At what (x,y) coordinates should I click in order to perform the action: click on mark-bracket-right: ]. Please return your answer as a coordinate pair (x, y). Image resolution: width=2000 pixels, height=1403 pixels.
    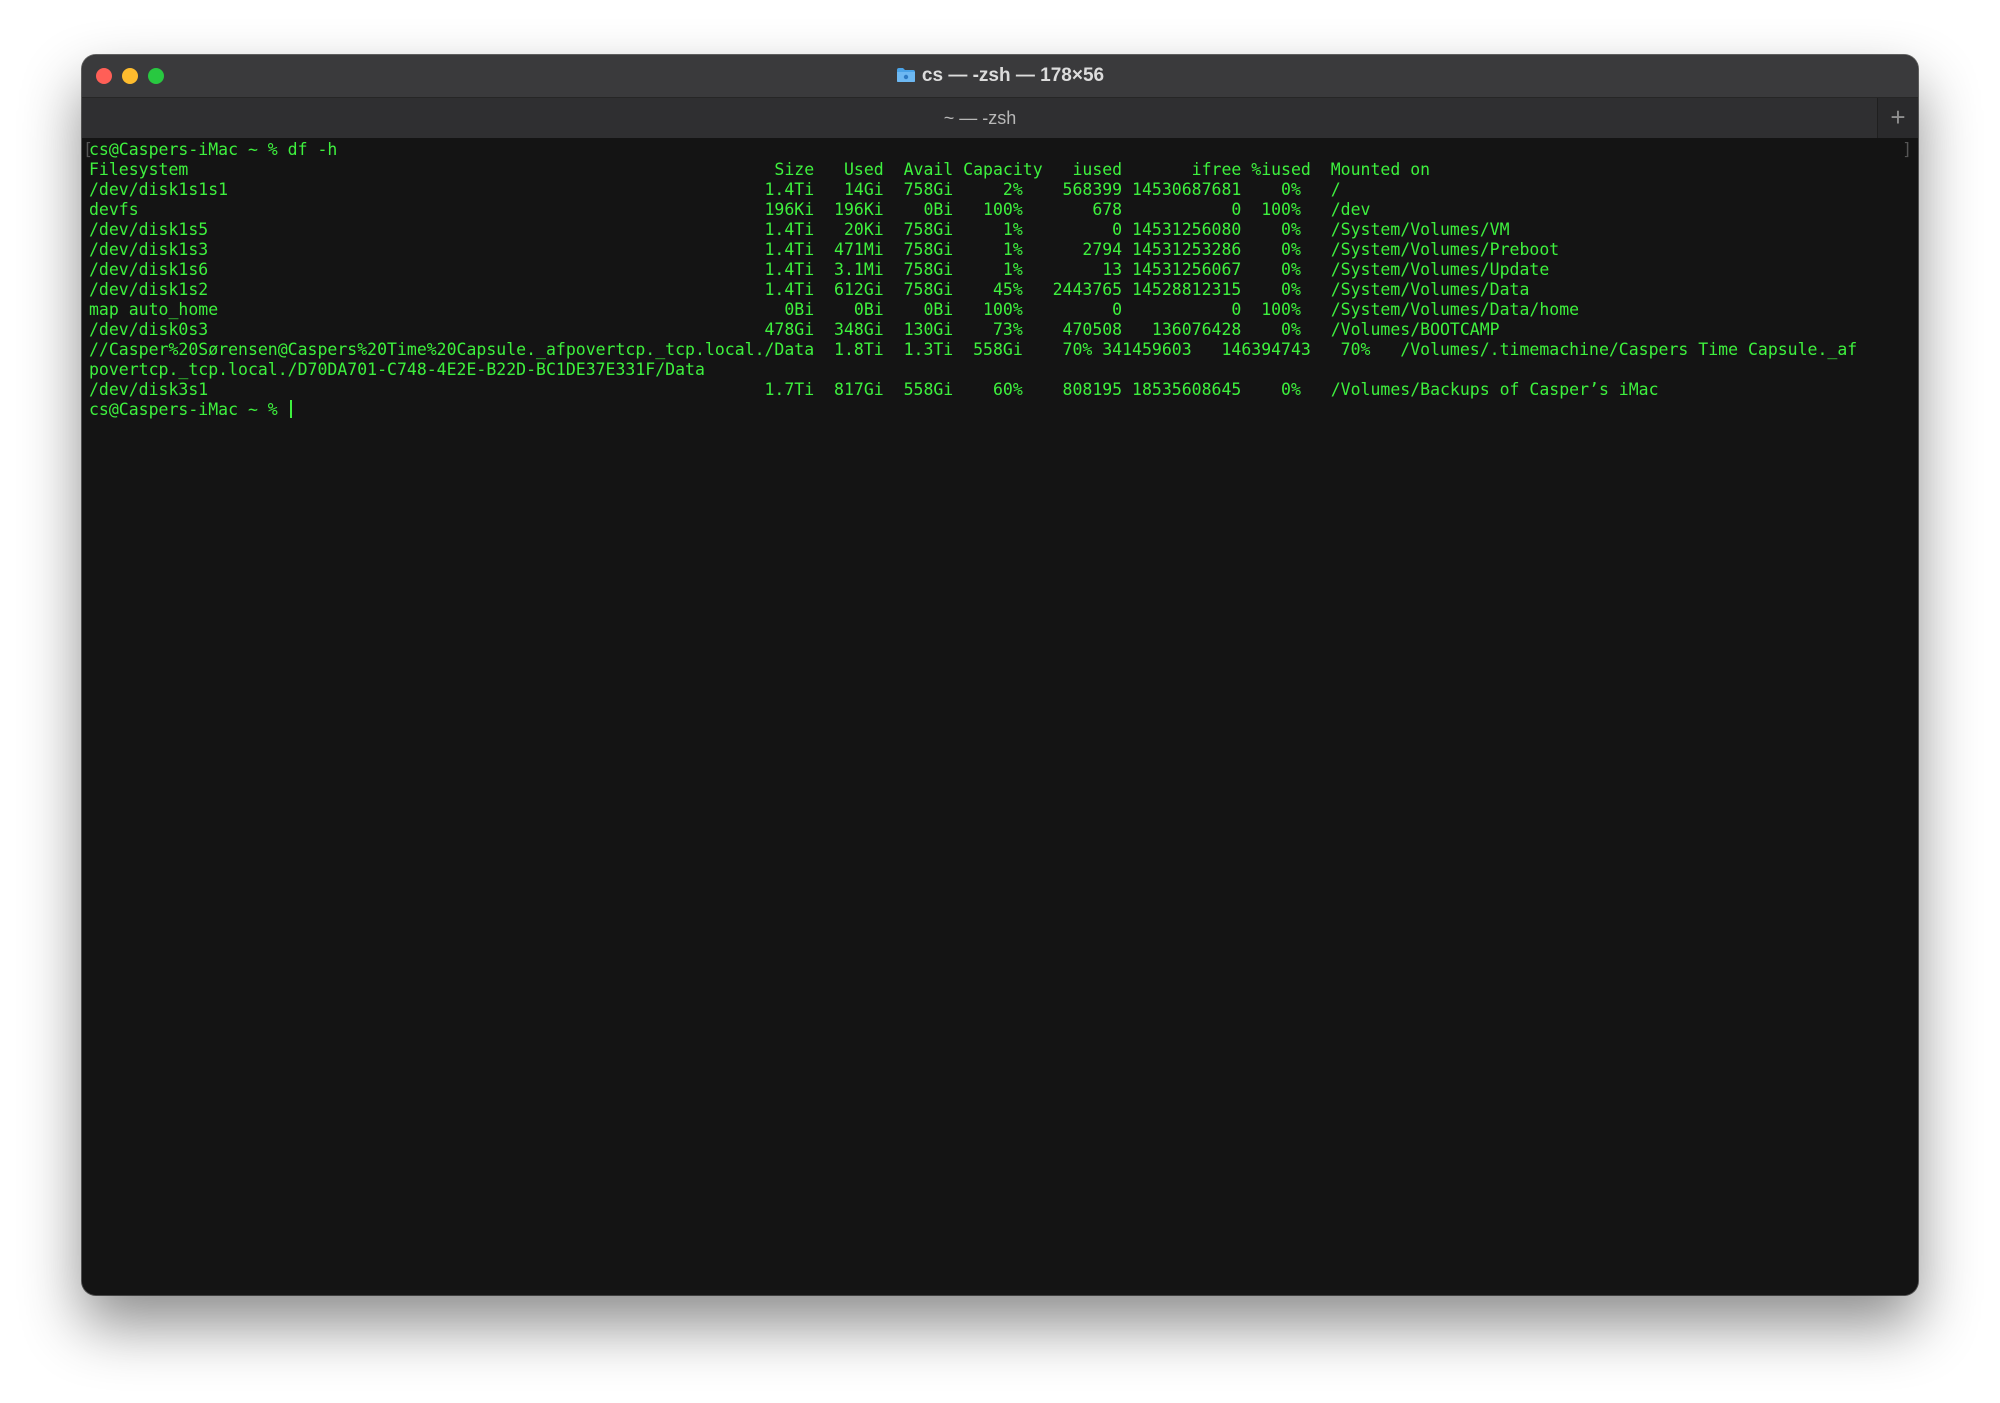
    Looking at the image, I should click on (1907, 149).